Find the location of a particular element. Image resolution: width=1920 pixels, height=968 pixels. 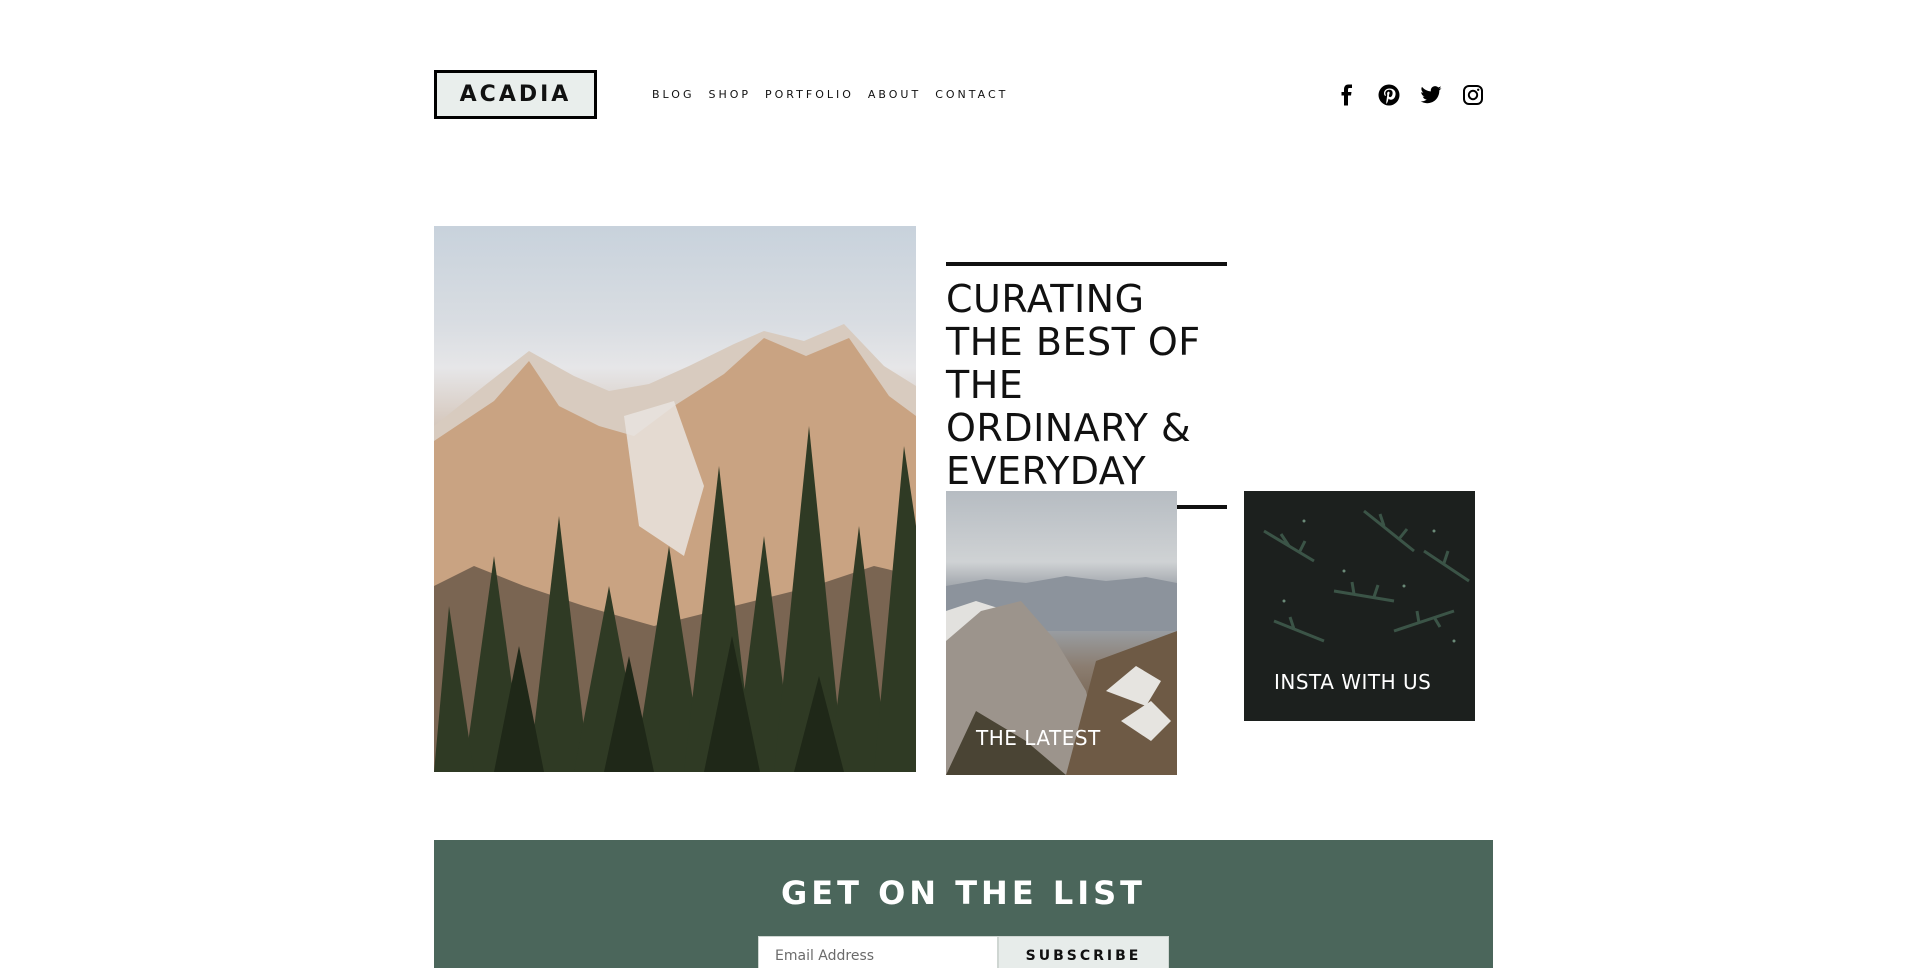

hero-image-mountains is located at coordinates (675, 499).